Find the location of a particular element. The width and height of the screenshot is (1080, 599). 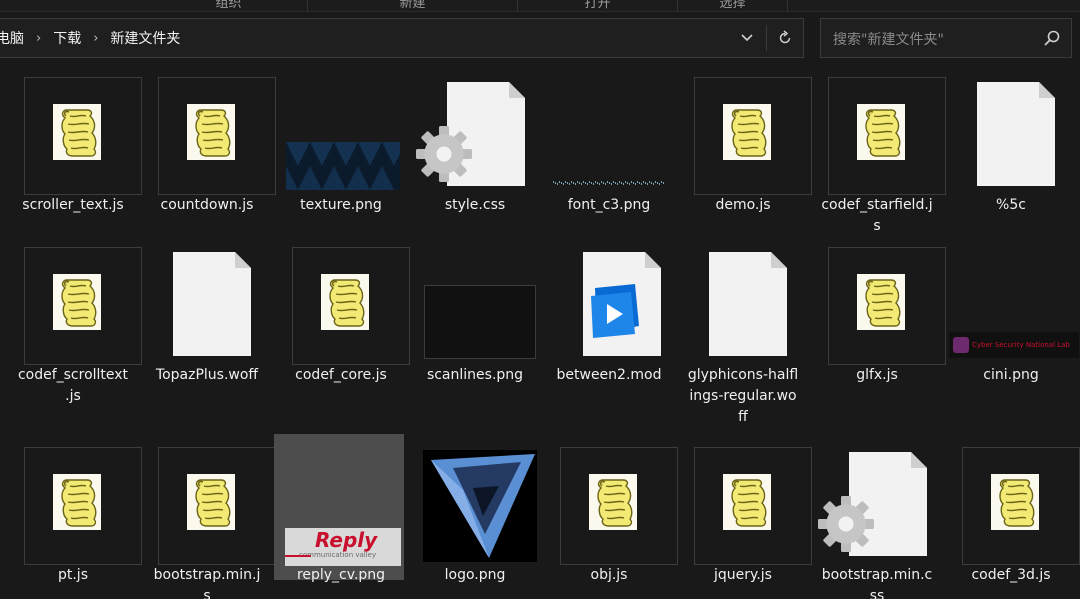

file-name: bootstrap.min.c ss is located at coordinates (877, 583).